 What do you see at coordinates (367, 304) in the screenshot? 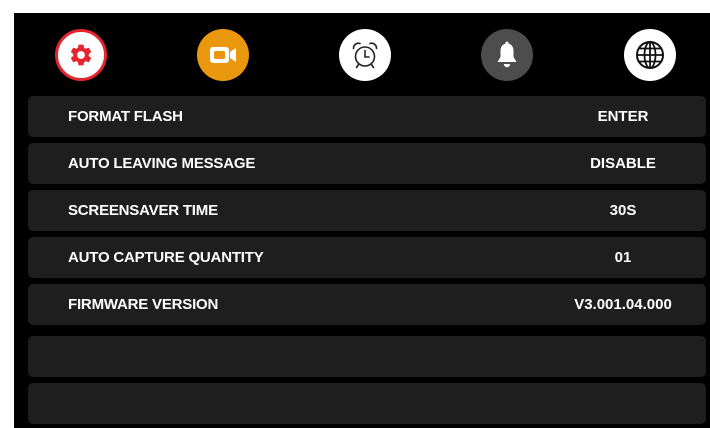
I see `menu-row-firmware-version: FIRMWARE VERSION V3.001.04.000` at bounding box center [367, 304].